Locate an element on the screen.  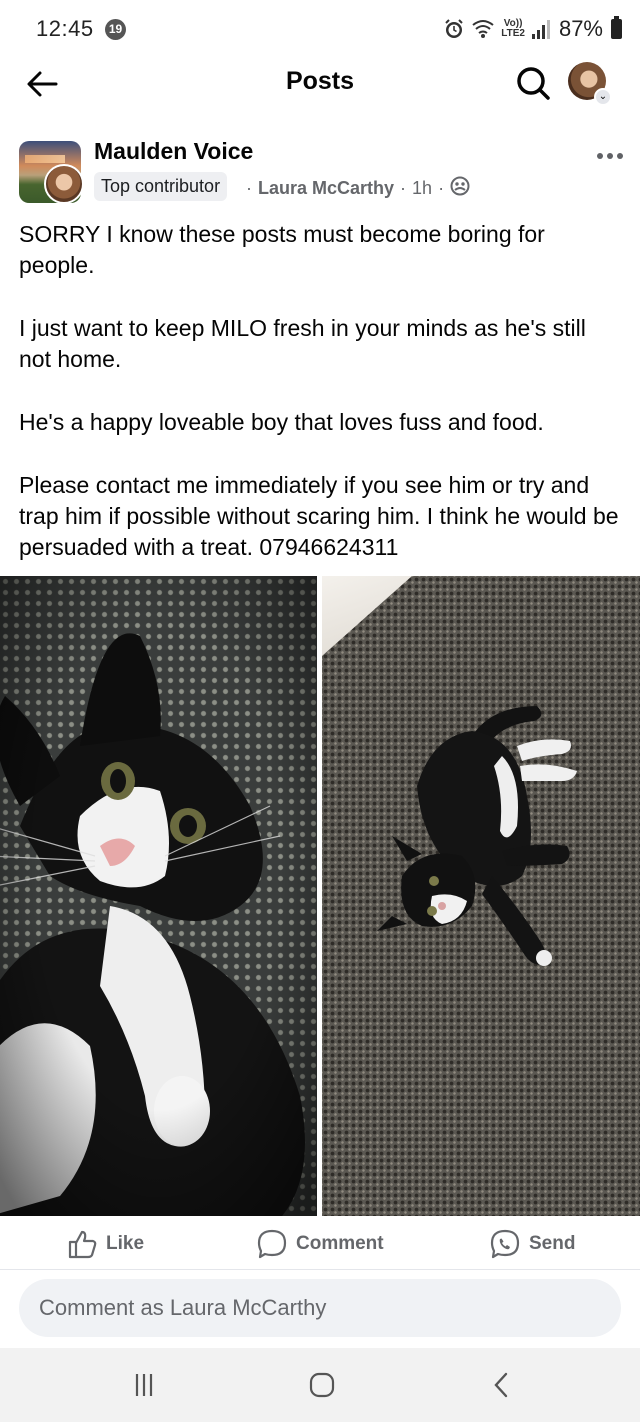
volte-indicator: Vo)) LTE2 is located at coordinates (513, 28).